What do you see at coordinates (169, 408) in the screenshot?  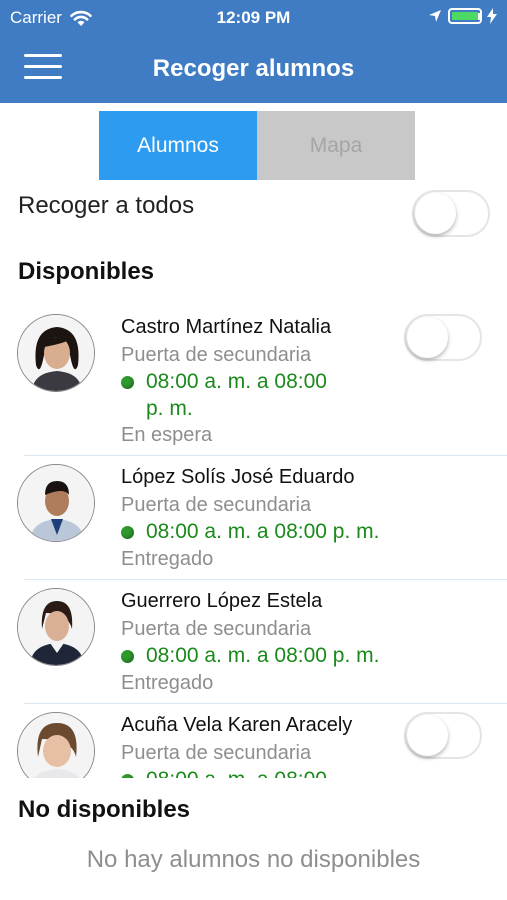 I see `student-time-cont: p. m.` at bounding box center [169, 408].